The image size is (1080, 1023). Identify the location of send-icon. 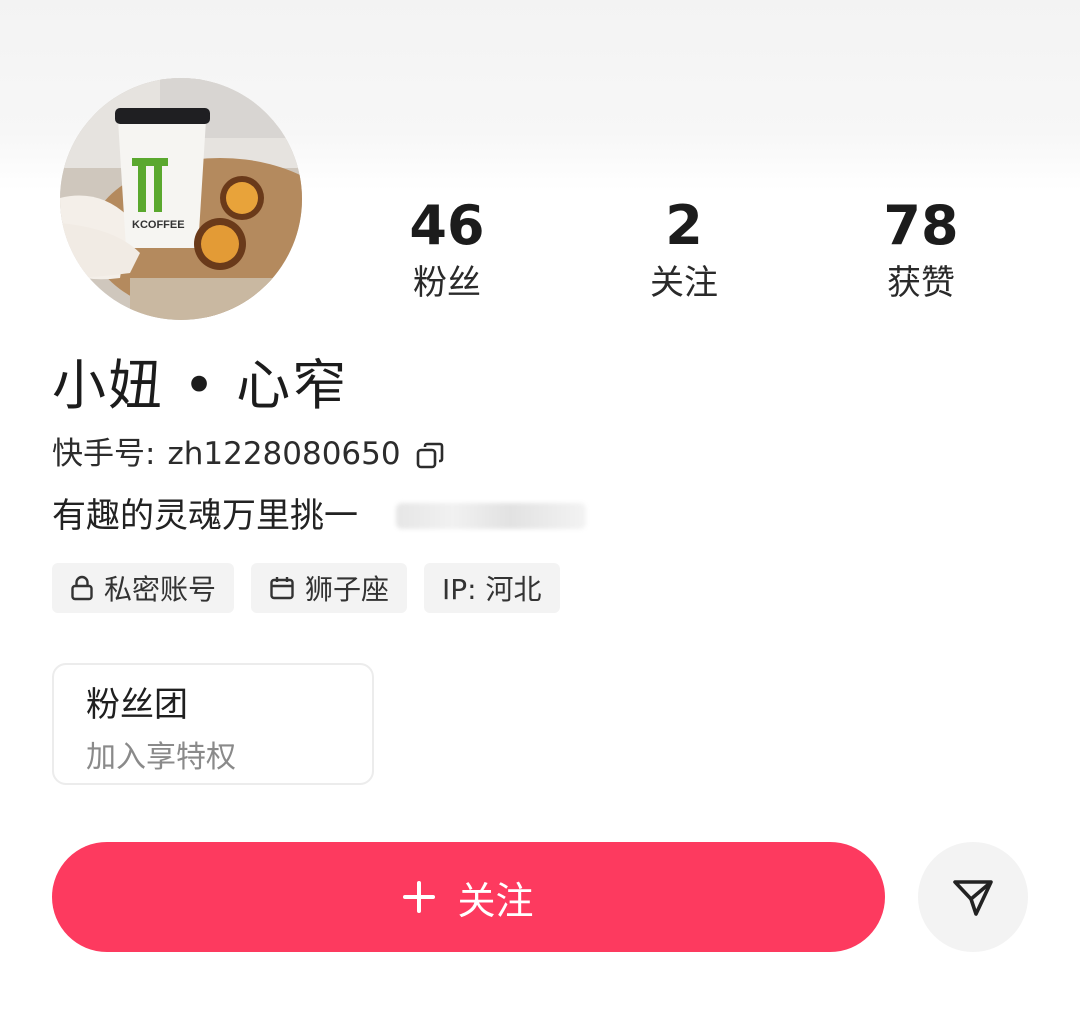
(973, 898).